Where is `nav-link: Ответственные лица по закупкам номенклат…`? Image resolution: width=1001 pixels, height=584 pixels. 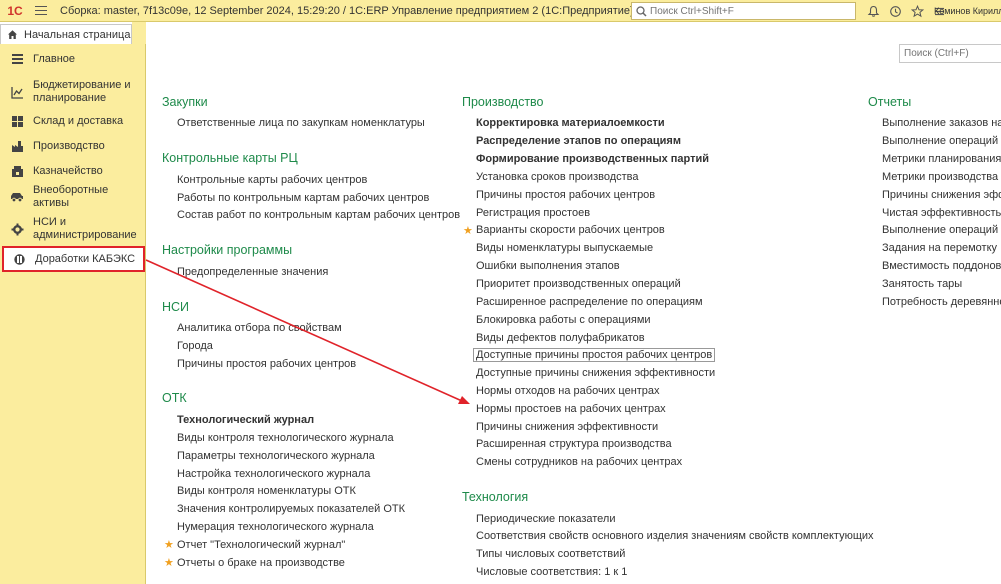
nav-link: Ответственные лица по закупкам номенклат… is located at coordinates (301, 123).